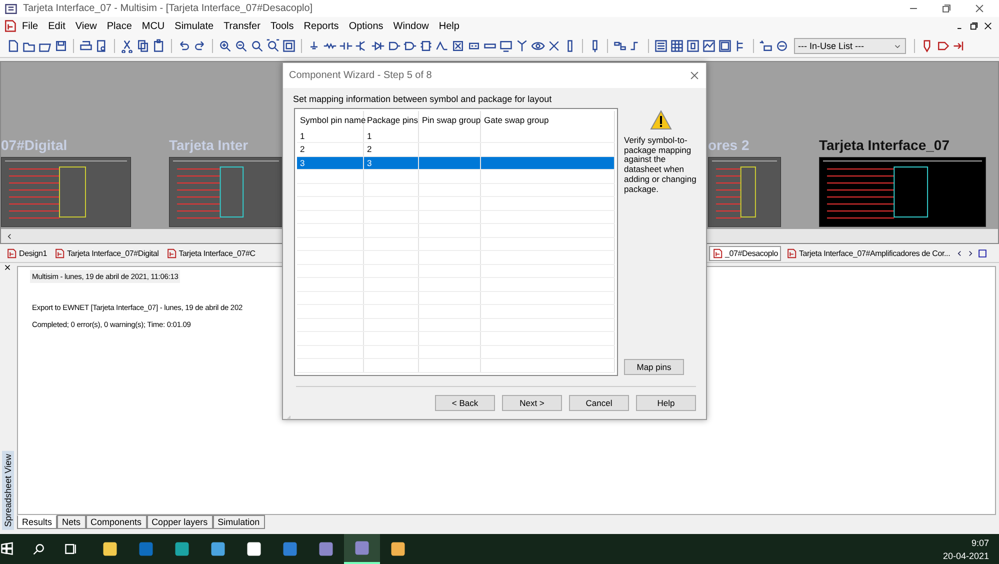  What do you see at coordinates (71, 549) in the screenshot?
I see `task-view-icon` at bounding box center [71, 549].